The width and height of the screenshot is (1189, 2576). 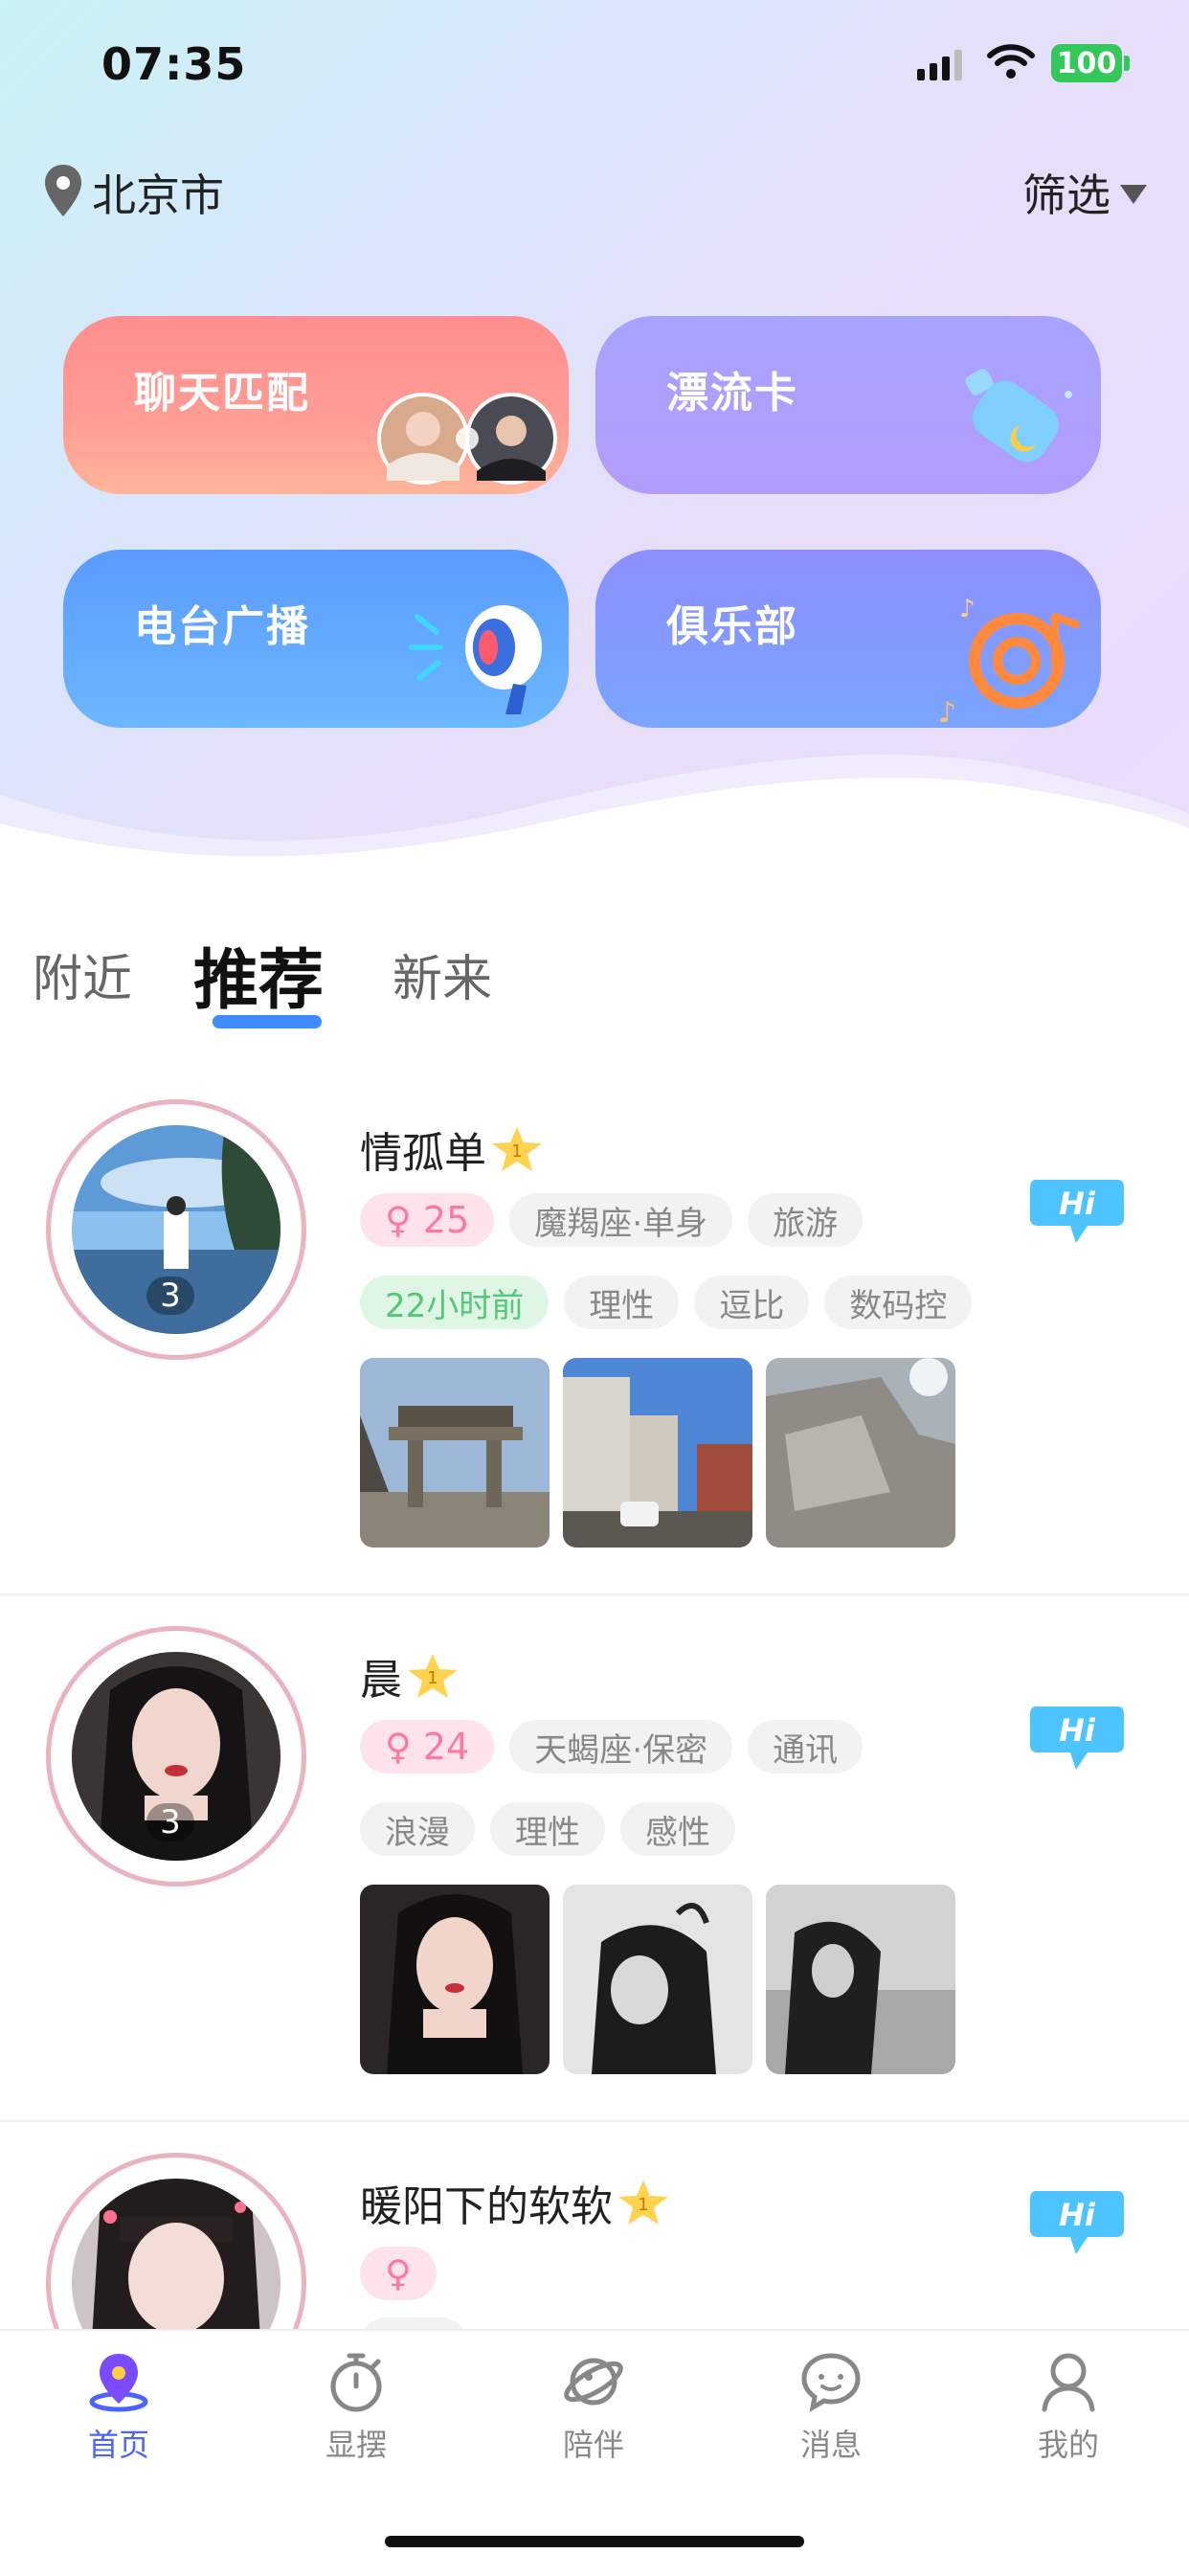 I want to click on club-card: 俱乐部 ♪ ♪, so click(x=848, y=639).